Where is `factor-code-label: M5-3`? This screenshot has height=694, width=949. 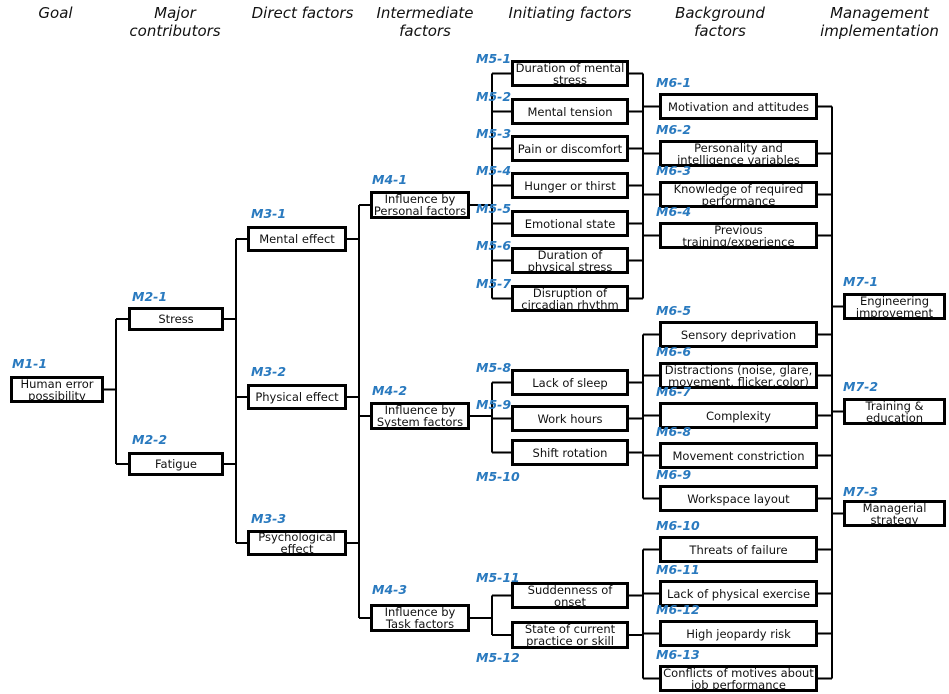
factor-code-label: M5-3 is located at coordinates (494, 133).